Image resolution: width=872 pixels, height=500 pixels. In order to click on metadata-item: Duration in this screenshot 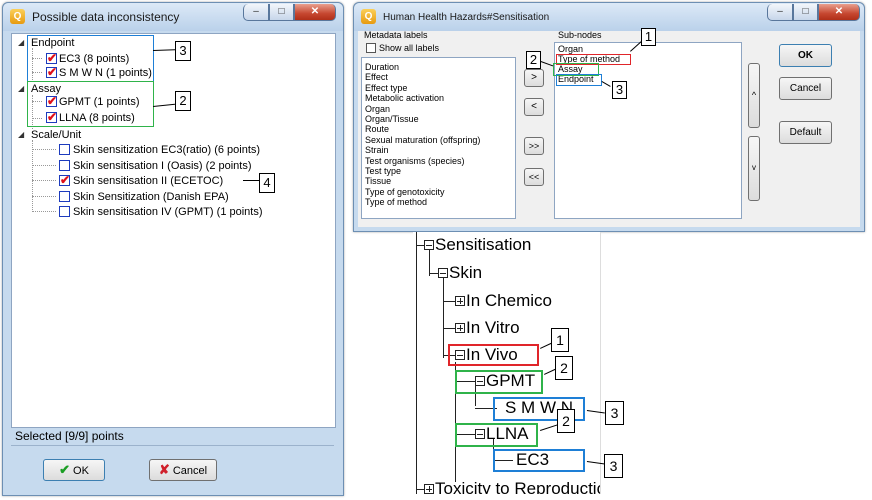, I will do `click(382, 67)`.